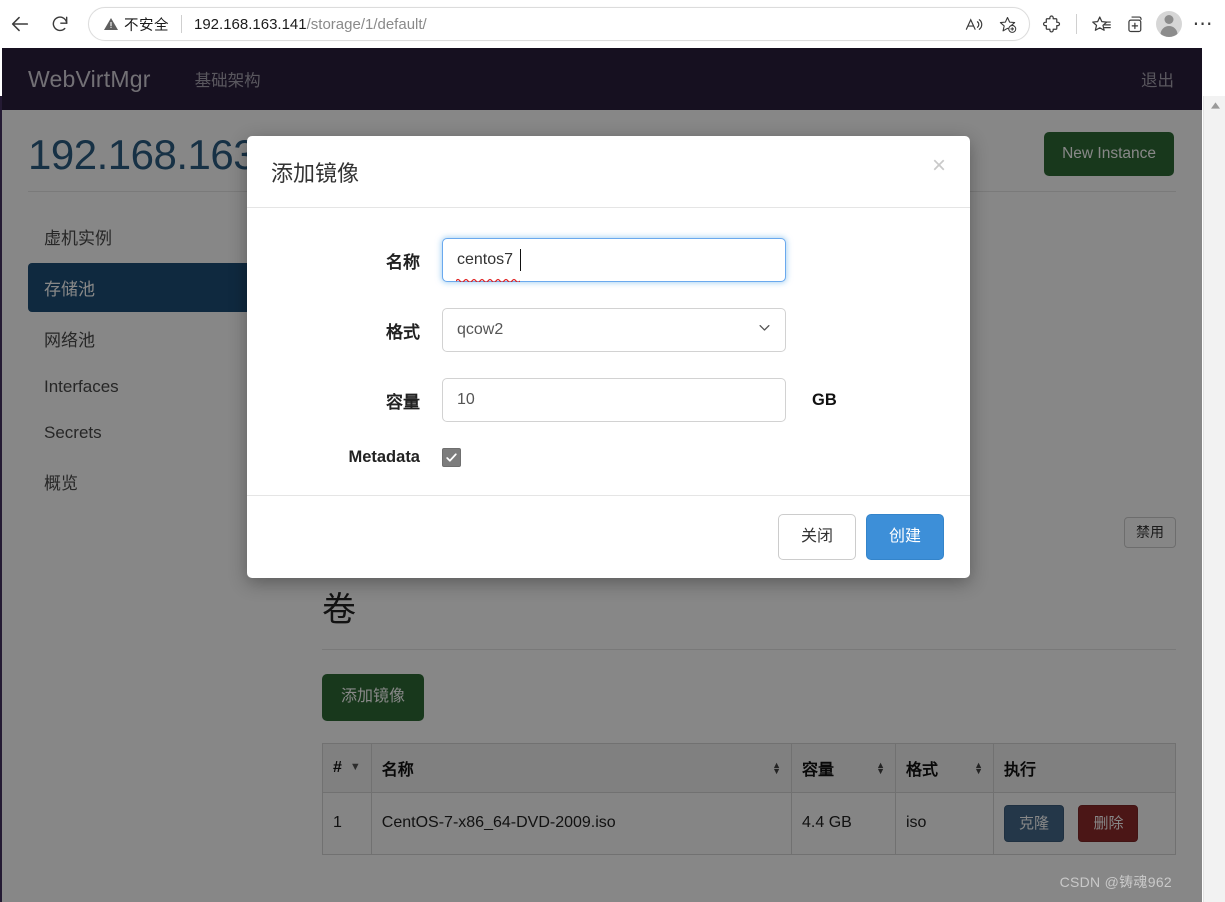  What do you see at coordinates (614, 400) in the screenshot?
I see `image-capacity-input` at bounding box center [614, 400].